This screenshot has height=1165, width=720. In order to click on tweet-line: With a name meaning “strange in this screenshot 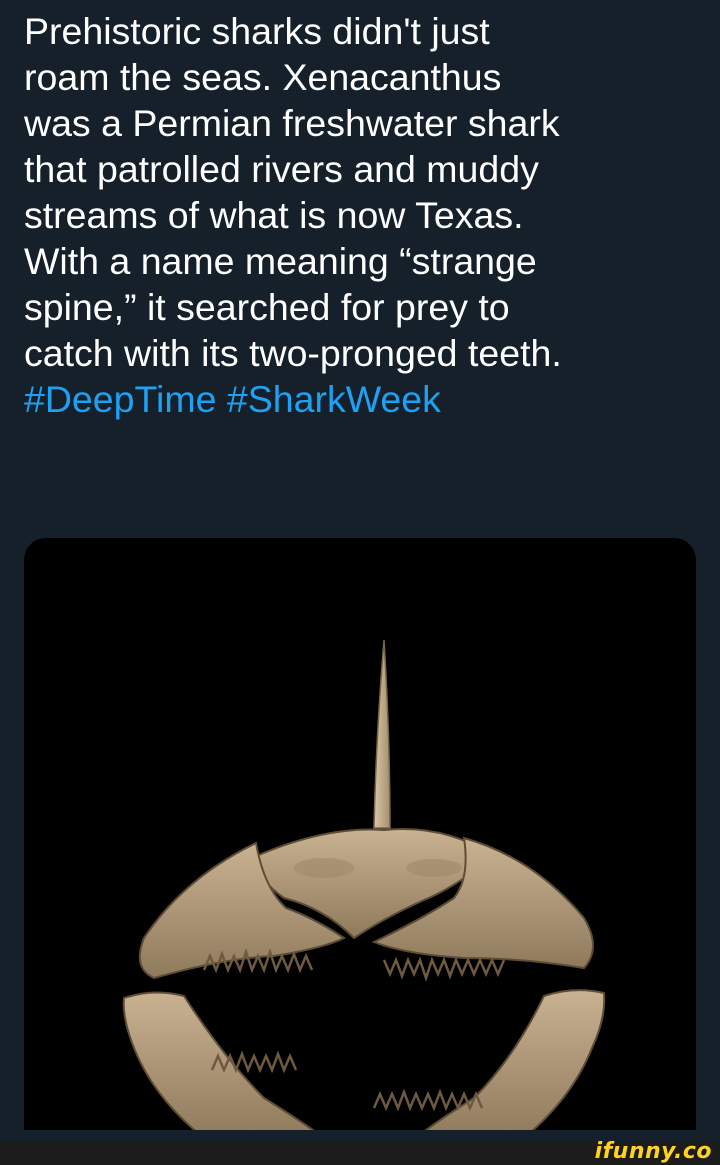, I will do `click(280, 261)`.